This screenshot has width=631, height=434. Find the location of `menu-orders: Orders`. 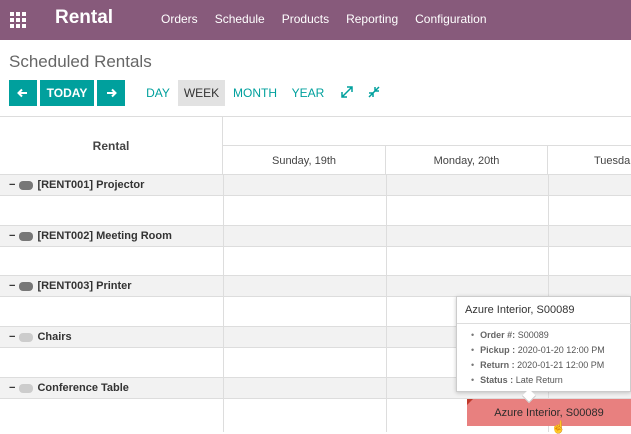

menu-orders: Orders is located at coordinates (179, 19).